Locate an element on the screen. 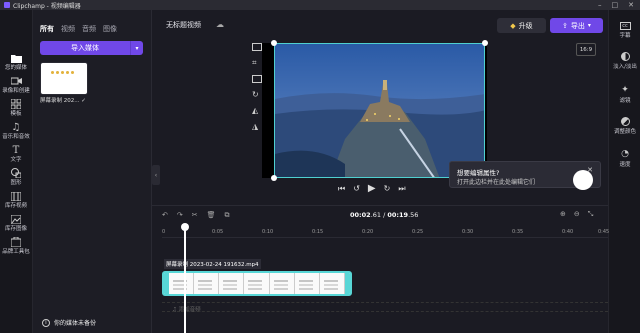 The image size is (640, 333). speed-icon: ◔ is located at coordinates (625, 154).